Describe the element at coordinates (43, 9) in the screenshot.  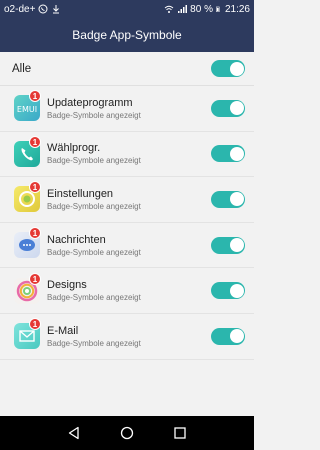
I see `whatsapp-icon` at that location.